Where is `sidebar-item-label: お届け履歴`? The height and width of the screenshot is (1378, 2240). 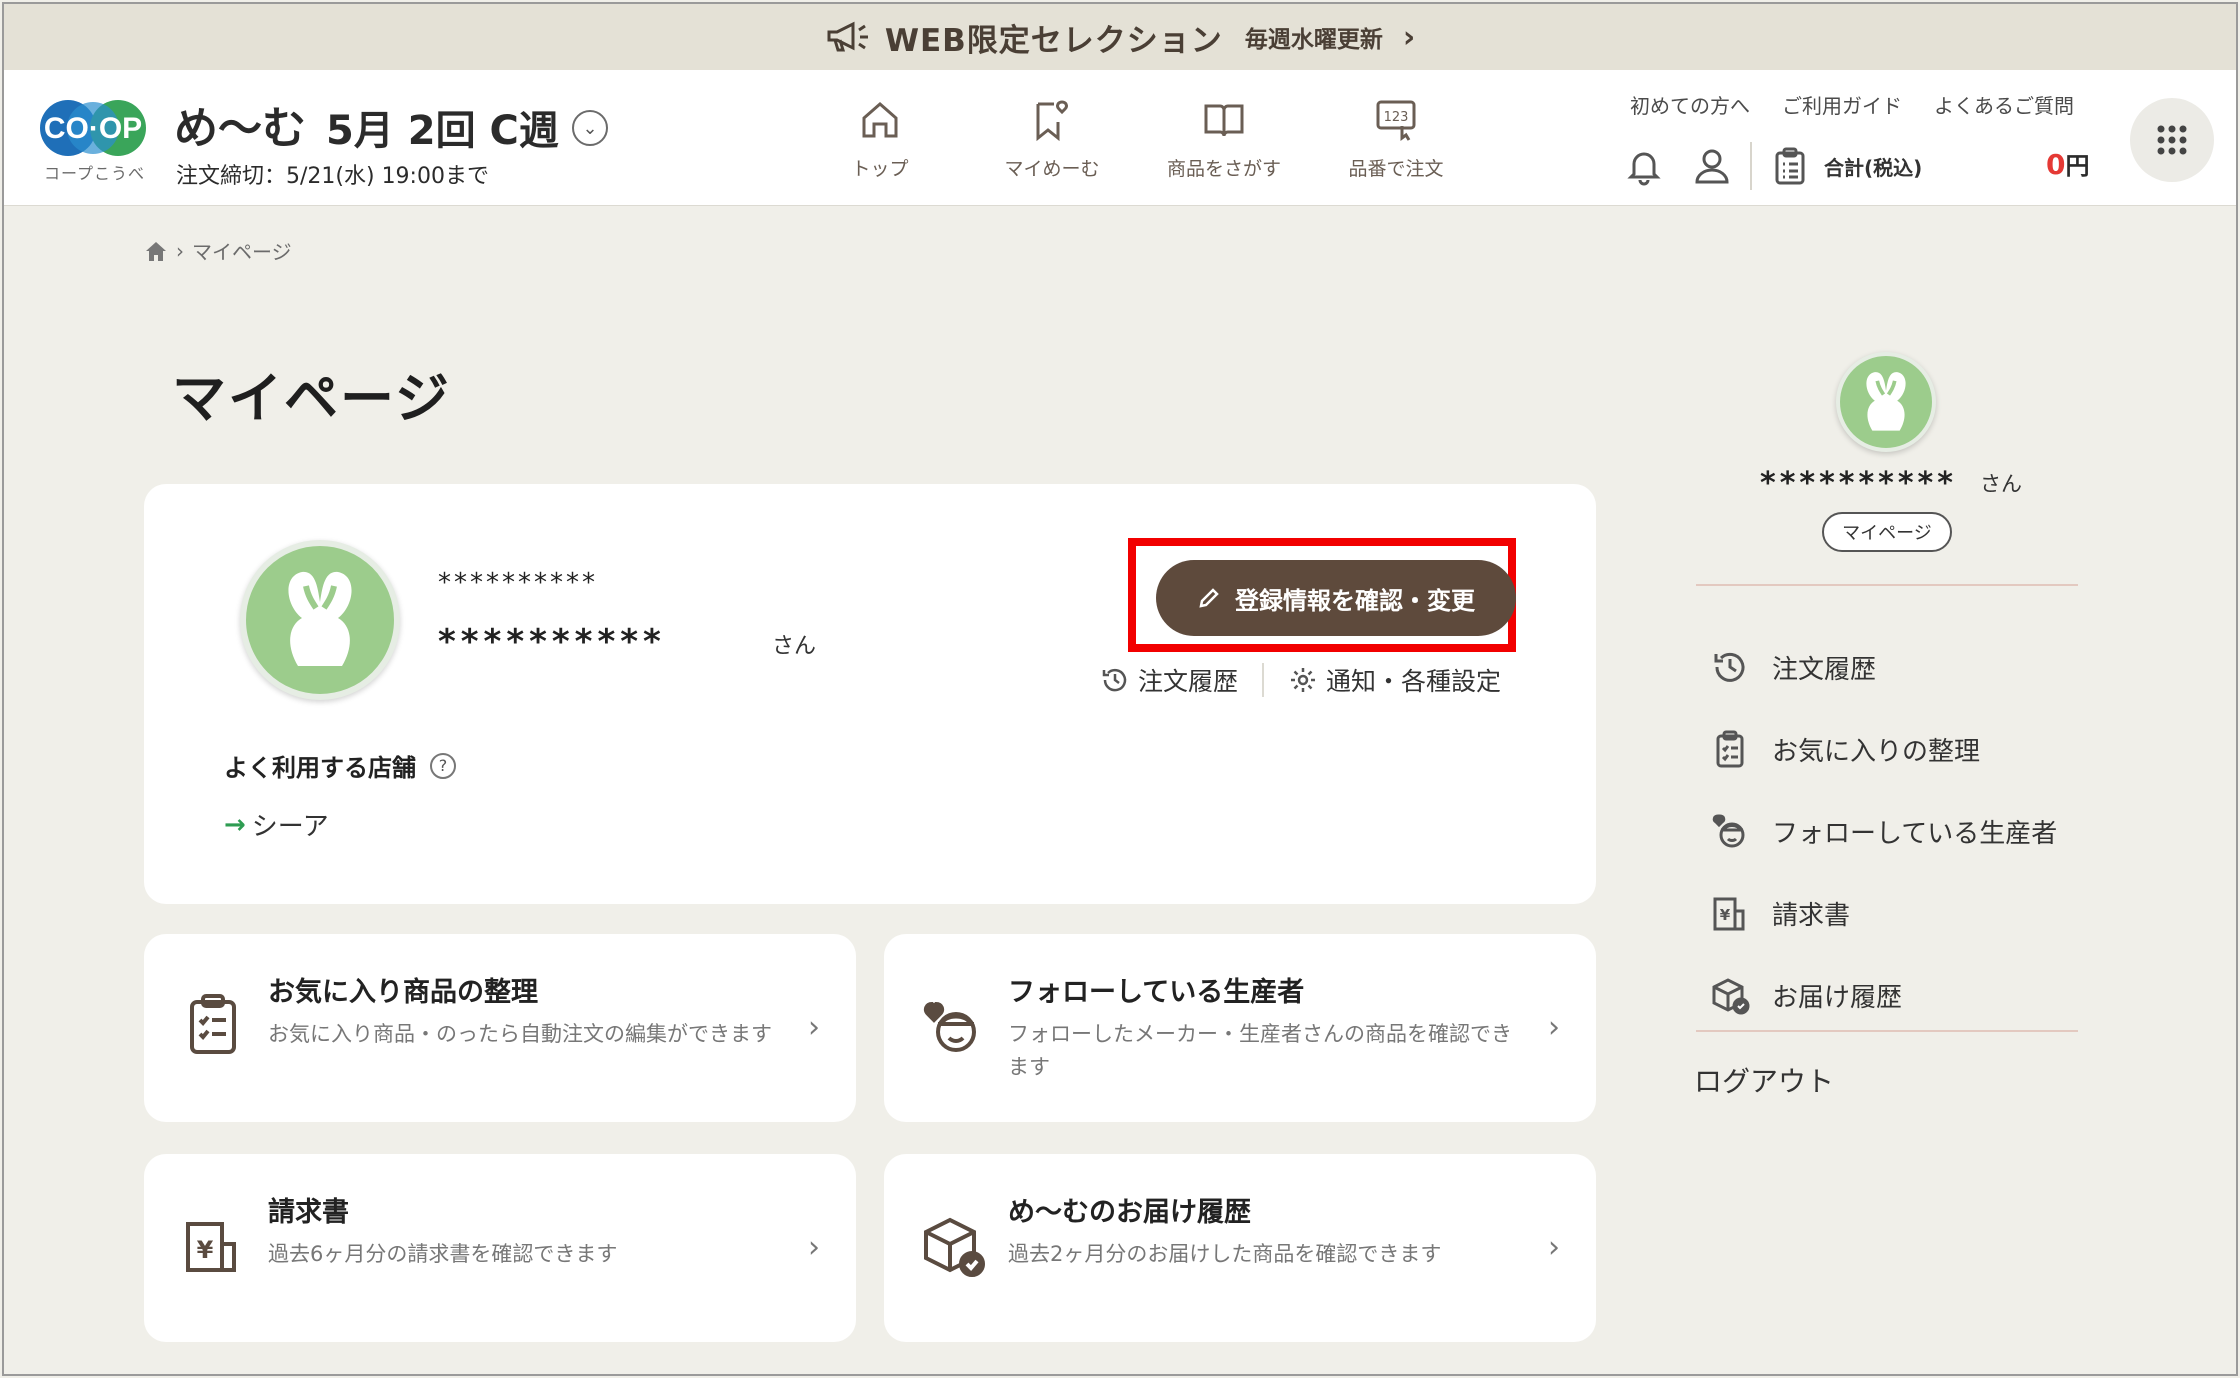
sidebar-item-label: お届け履歴 is located at coordinates (1837, 997).